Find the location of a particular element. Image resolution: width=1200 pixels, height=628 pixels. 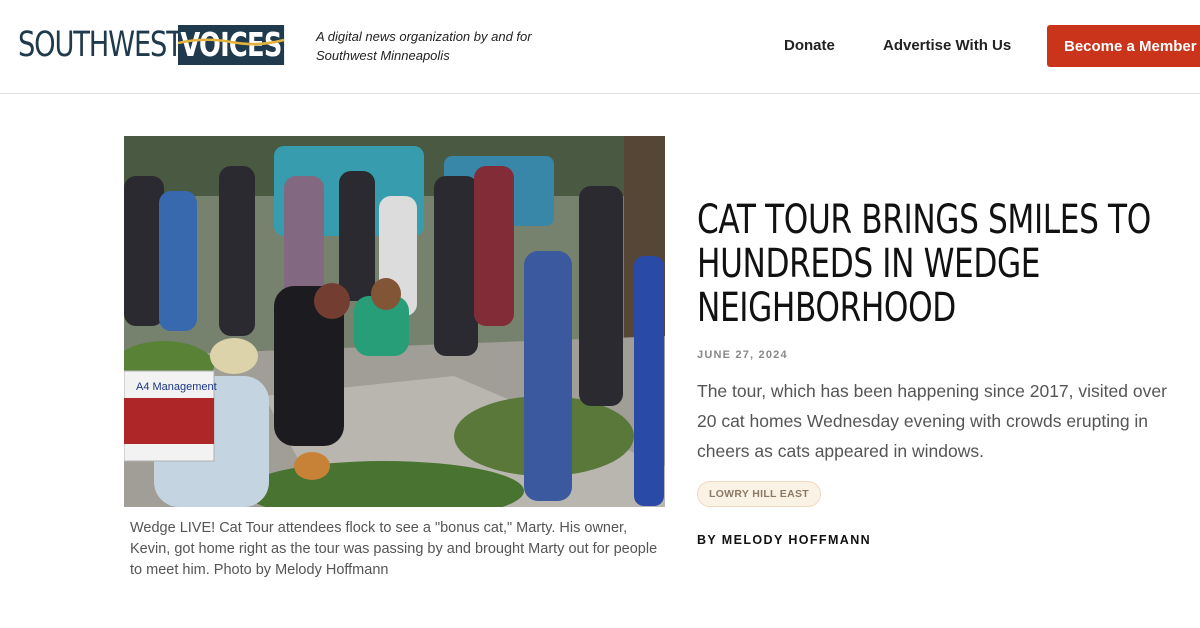

article-byline: BY MELODY HOFFMANN is located at coordinates (784, 540).